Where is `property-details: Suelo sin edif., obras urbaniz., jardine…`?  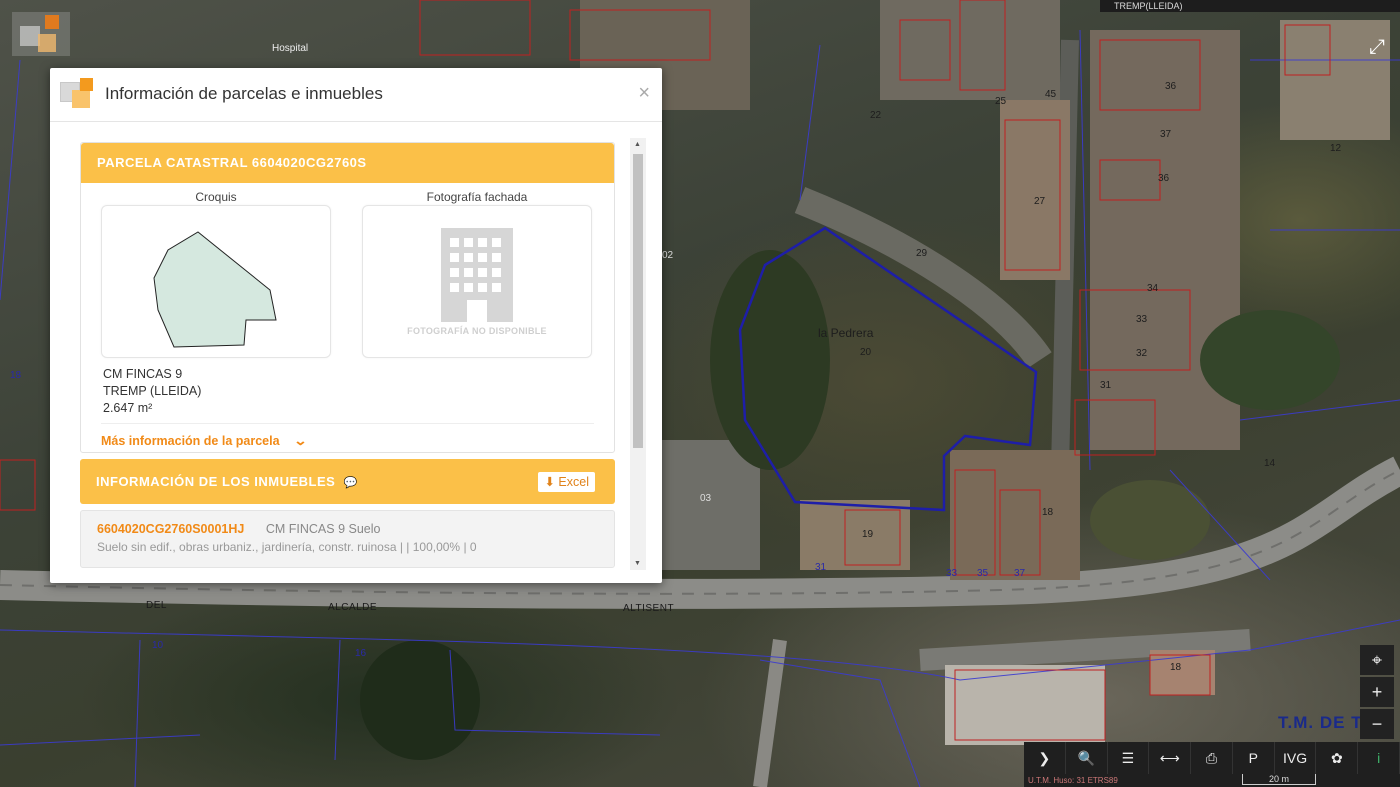
property-details: Suelo sin edif., obras urbaniz., jardine… is located at coordinates (287, 547).